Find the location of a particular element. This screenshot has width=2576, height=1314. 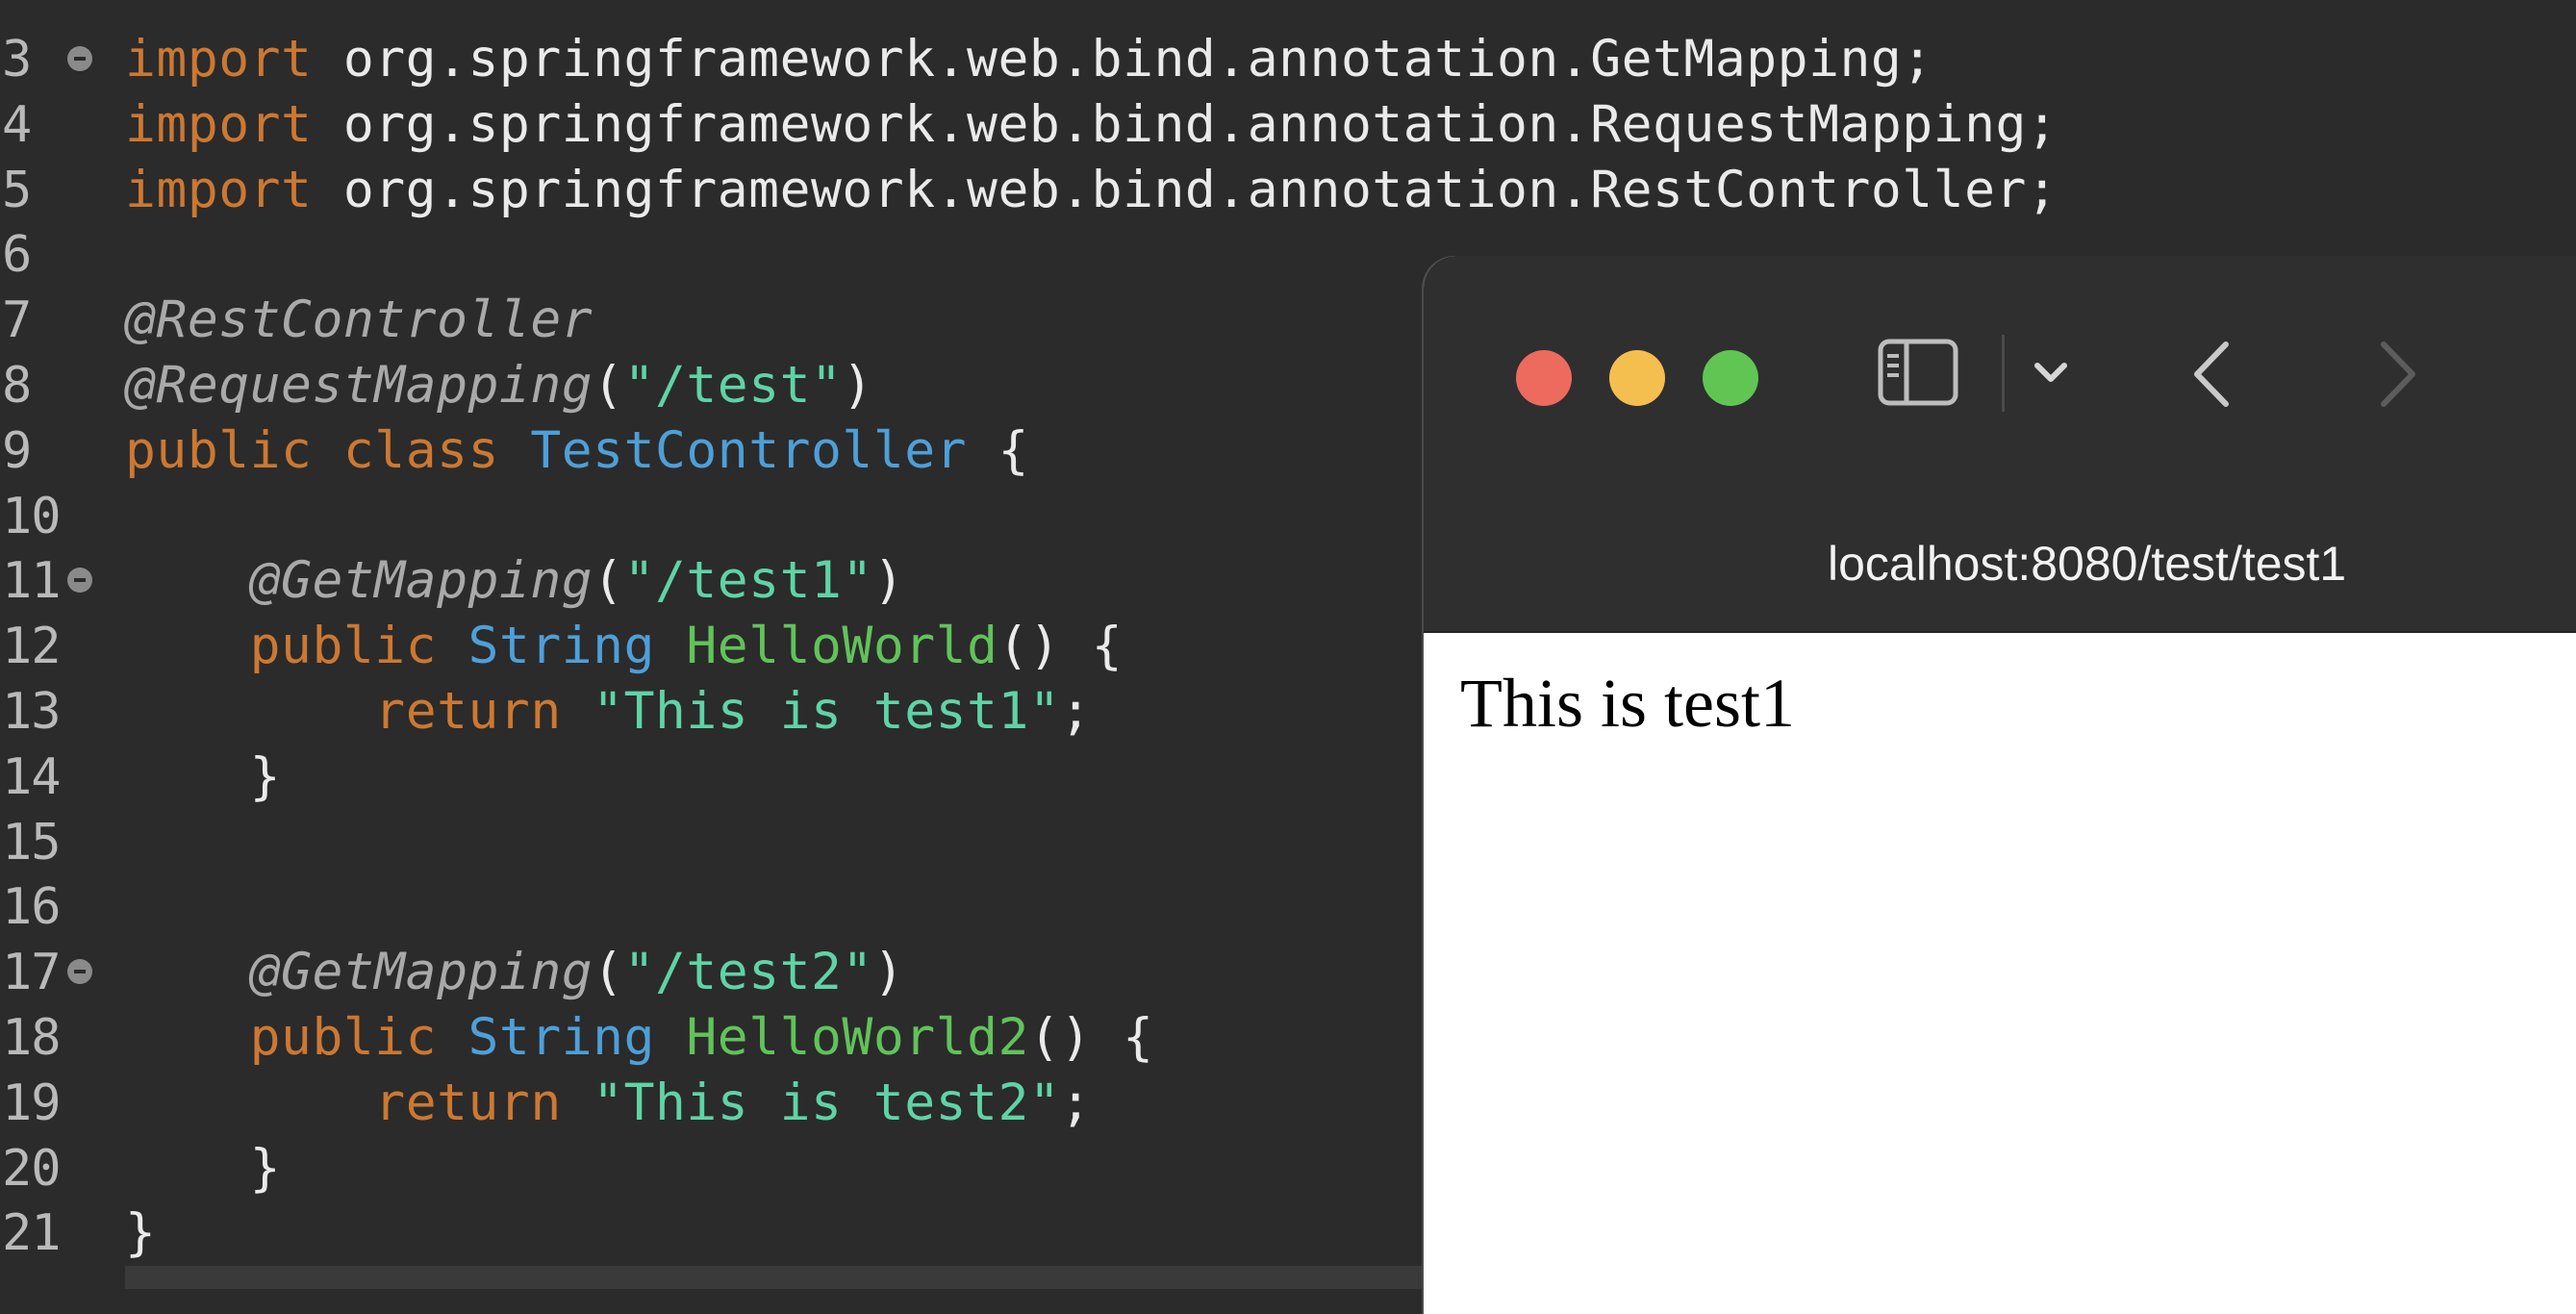

line-number: 8 is located at coordinates (17, 386).